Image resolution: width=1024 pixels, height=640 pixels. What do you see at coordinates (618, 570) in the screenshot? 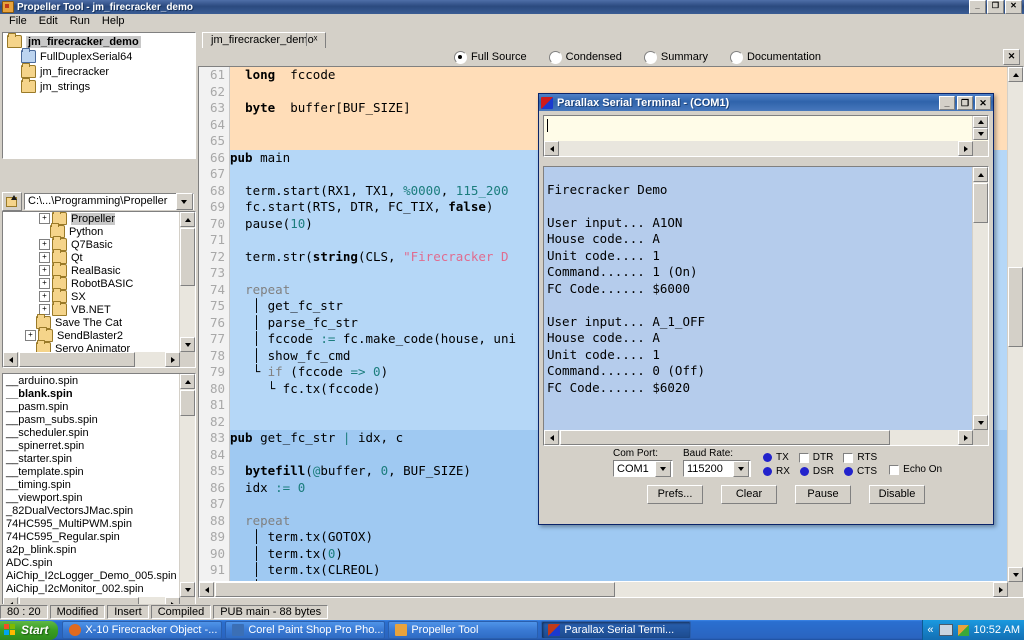
I see `code-line: │ term.tx(CLREOL)` at bounding box center [618, 570].